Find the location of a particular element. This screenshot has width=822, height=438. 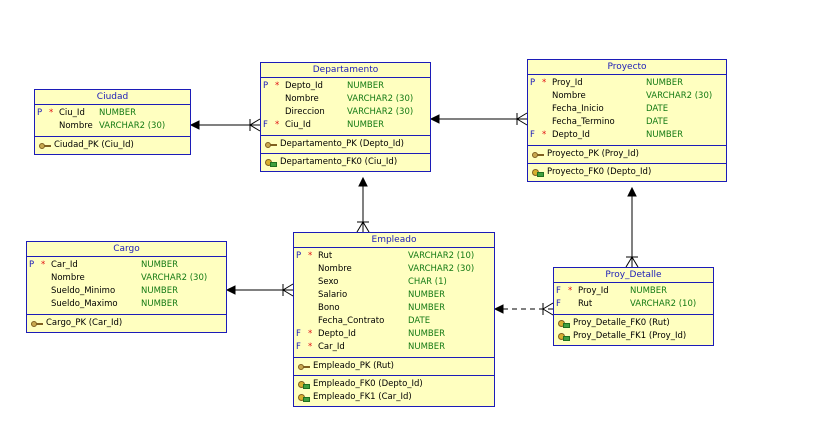

column-row: Sexo CHAR (1) is located at coordinates (394, 282).